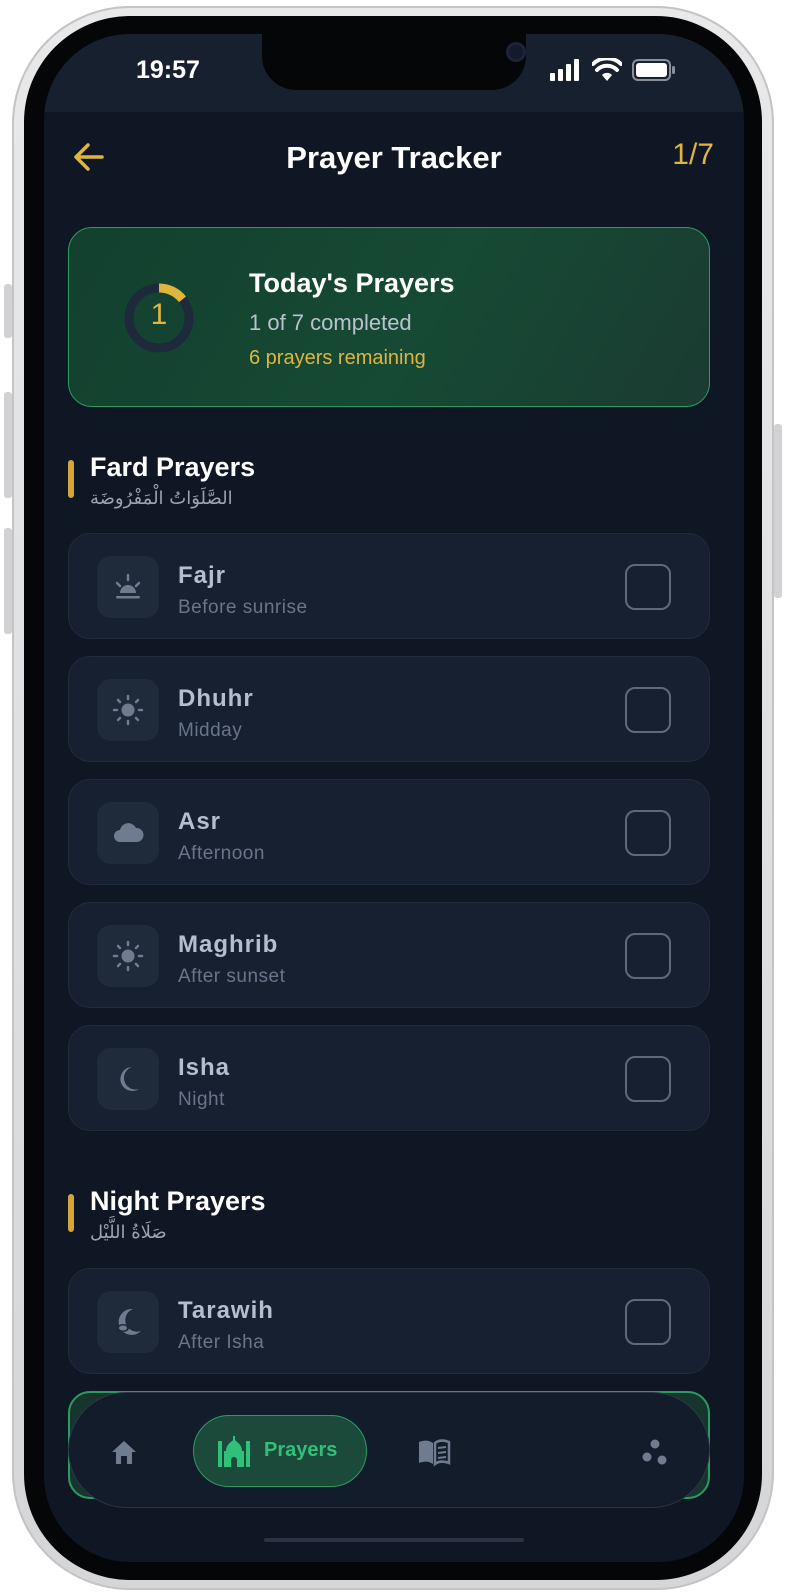 The height and width of the screenshot is (1596, 788). I want to click on power-button, so click(778, 511).